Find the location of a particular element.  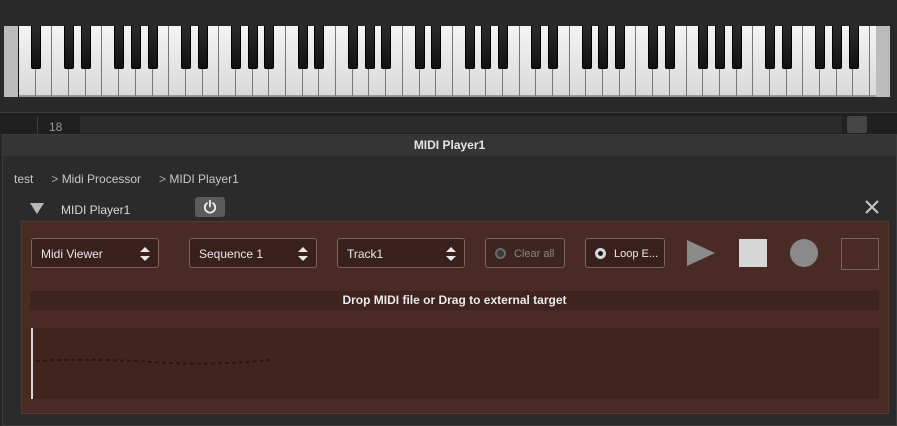

record-icon is located at coordinates (804, 253).